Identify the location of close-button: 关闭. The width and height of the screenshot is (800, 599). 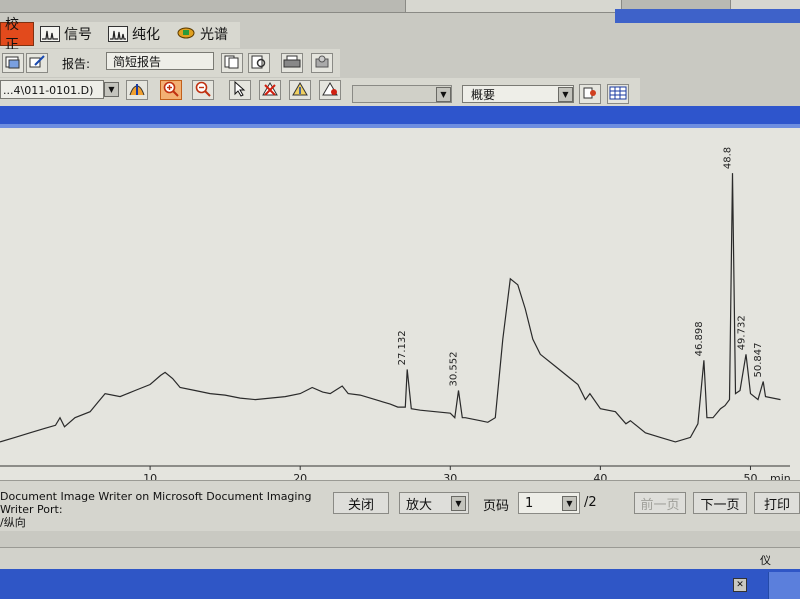
(361, 503).